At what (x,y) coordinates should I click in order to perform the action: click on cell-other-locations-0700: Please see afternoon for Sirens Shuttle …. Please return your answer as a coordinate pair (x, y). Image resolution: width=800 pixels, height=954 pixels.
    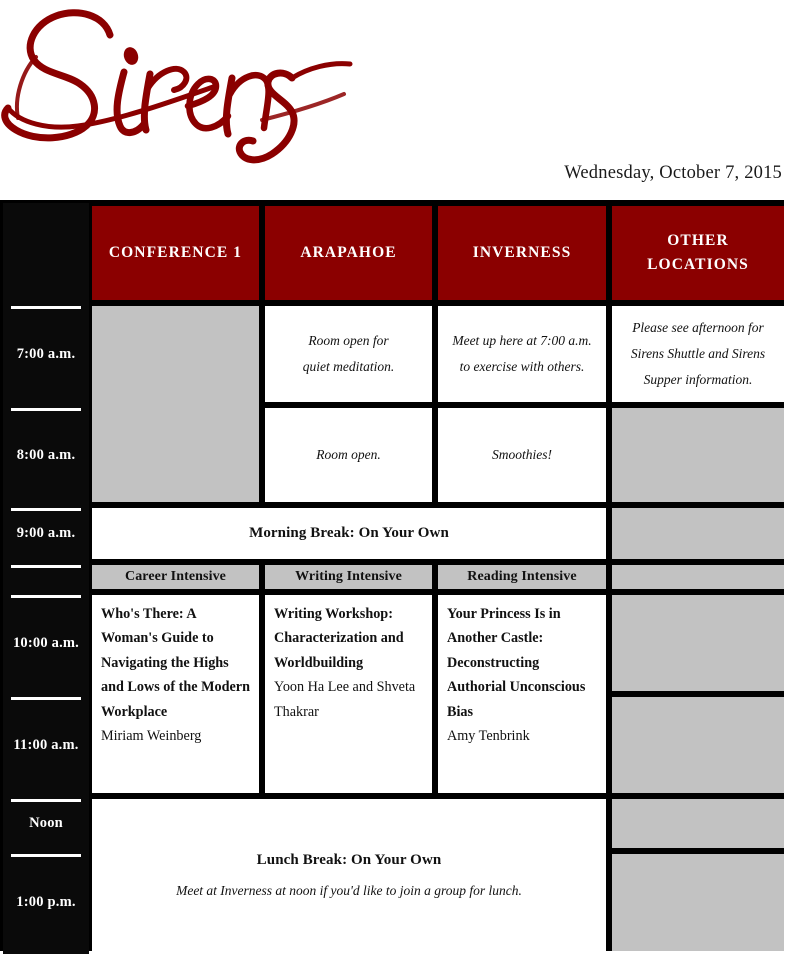
    Looking at the image, I should click on (698, 354).